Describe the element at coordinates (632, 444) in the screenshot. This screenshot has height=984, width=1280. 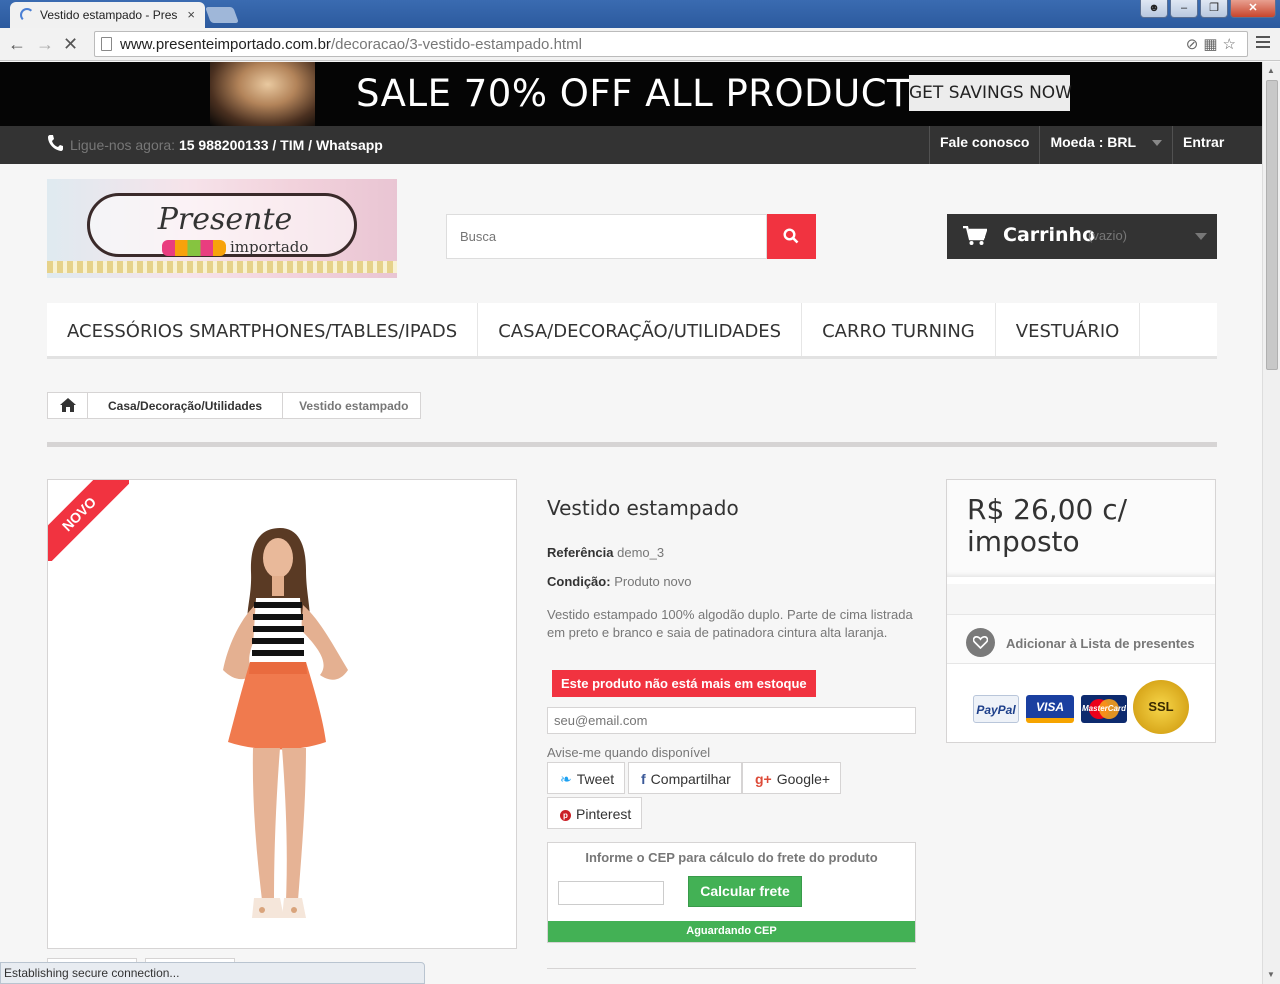
I see `section-divider` at that location.